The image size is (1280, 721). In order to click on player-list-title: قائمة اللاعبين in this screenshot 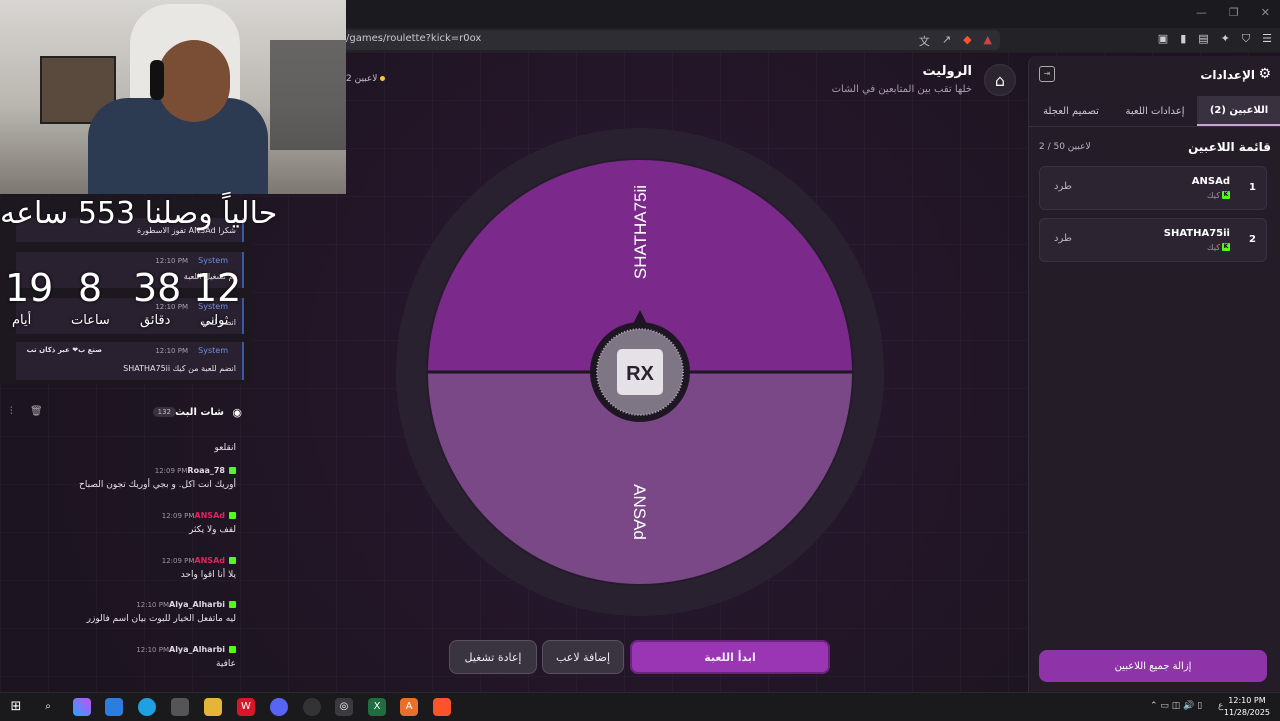, I will do `click(1229, 147)`.